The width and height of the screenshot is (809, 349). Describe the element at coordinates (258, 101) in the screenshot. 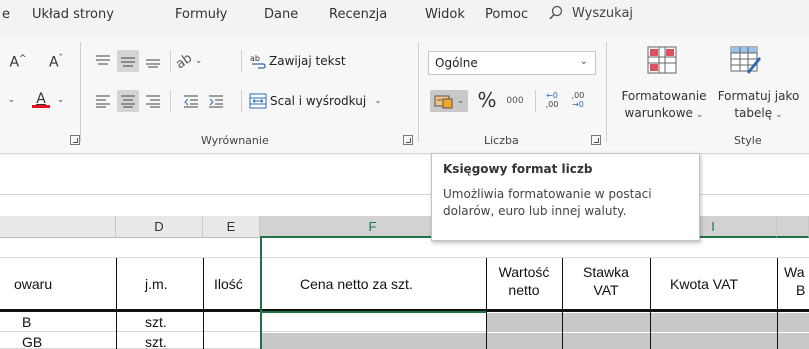

I see `merge-center-icon` at that location.